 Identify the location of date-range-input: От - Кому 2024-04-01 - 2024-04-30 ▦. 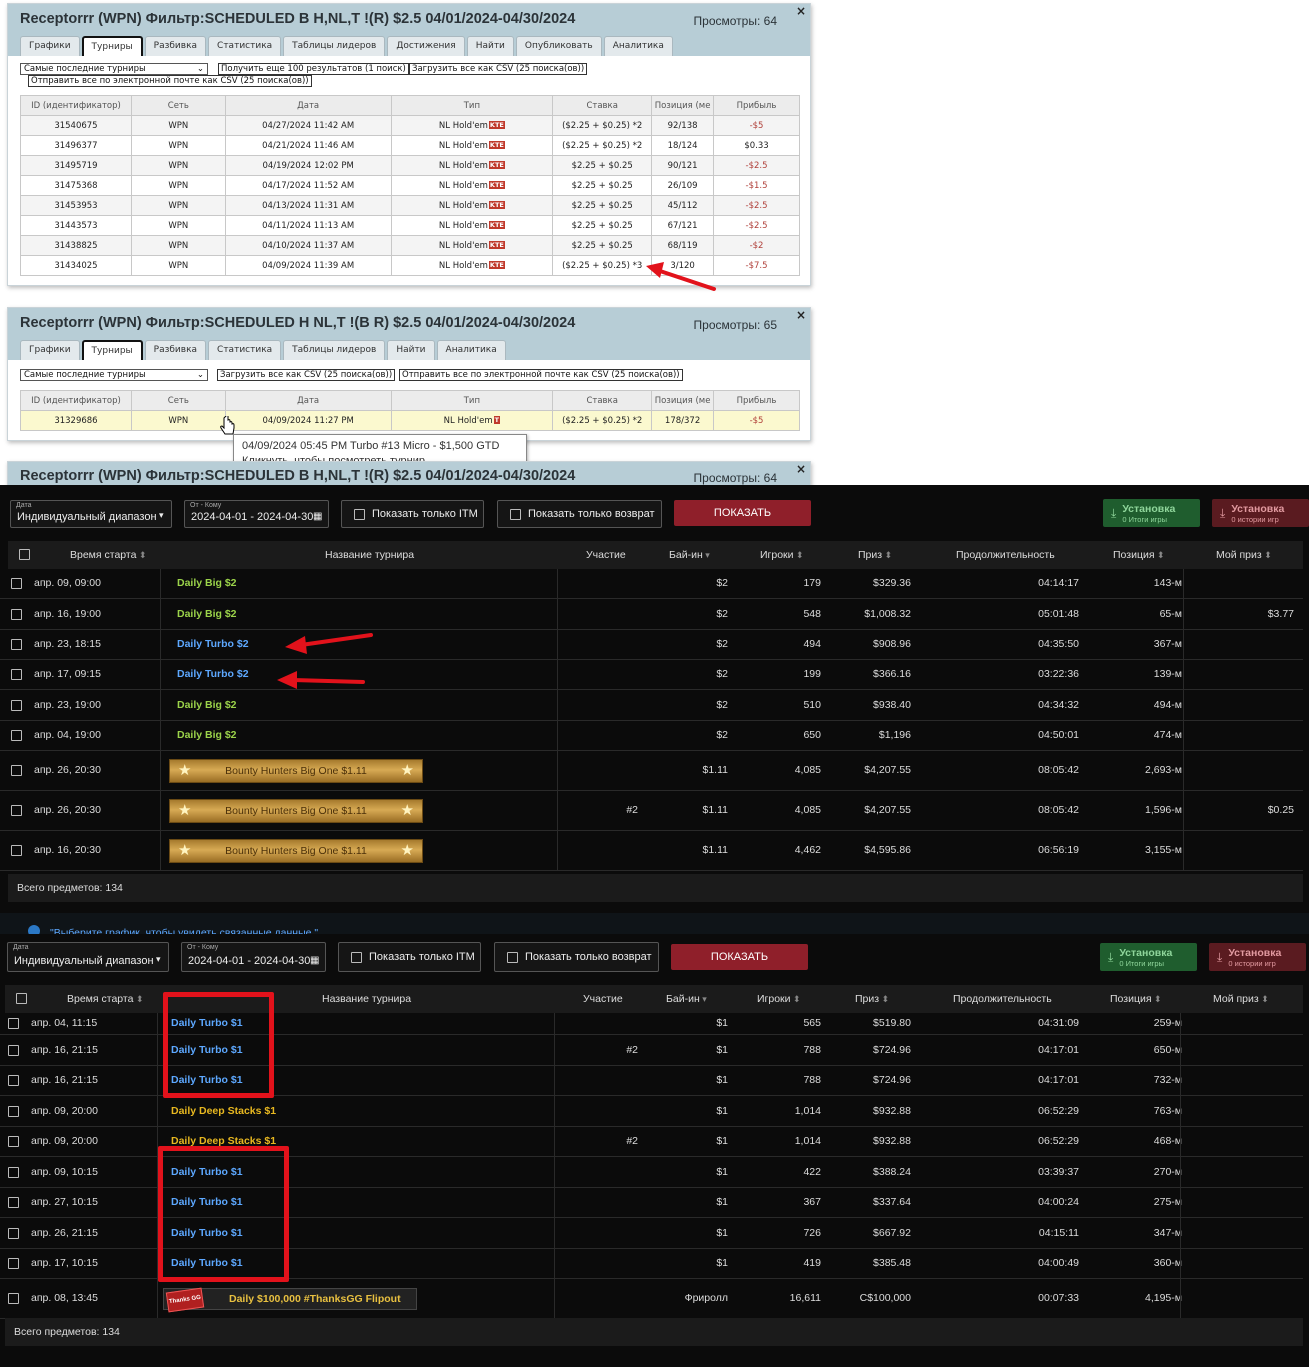
(253, 957).